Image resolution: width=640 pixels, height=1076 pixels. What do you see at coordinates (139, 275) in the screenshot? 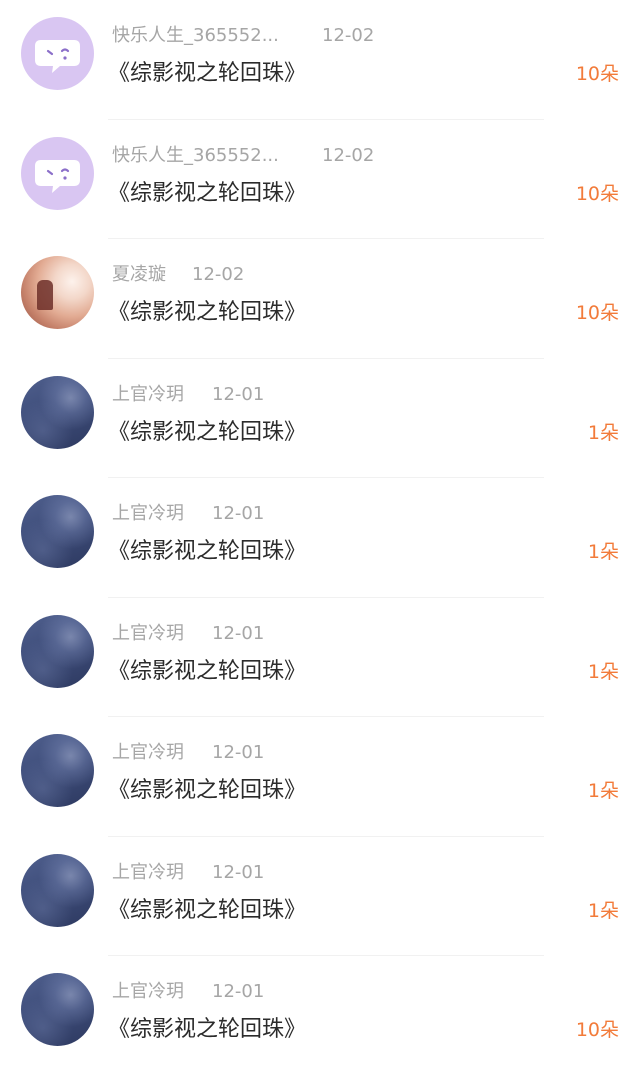
I see `username: 夏凌璇` at bounding box center [139, 275].